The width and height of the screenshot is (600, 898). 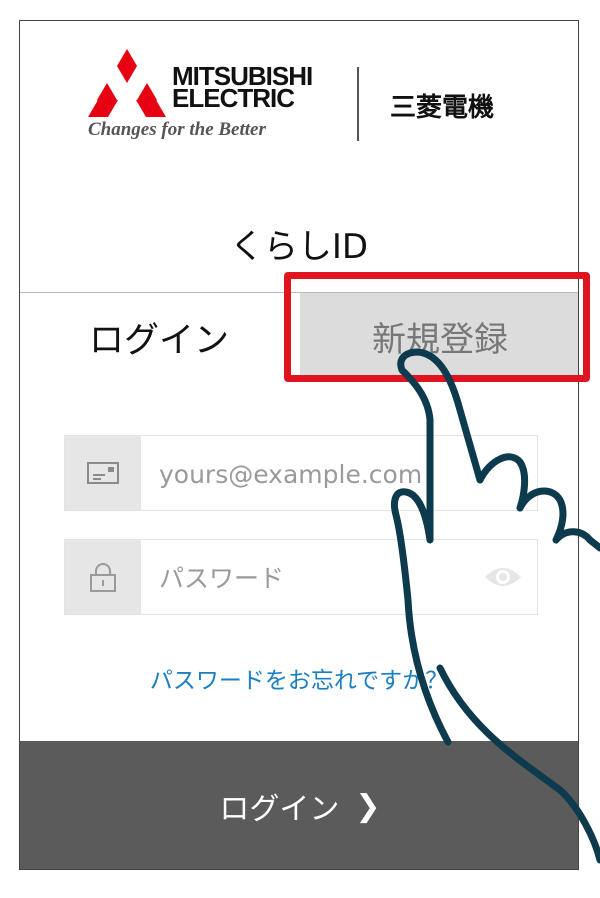 I want to click on three-diamonds-logo-icon, so click(x=127, y=83).